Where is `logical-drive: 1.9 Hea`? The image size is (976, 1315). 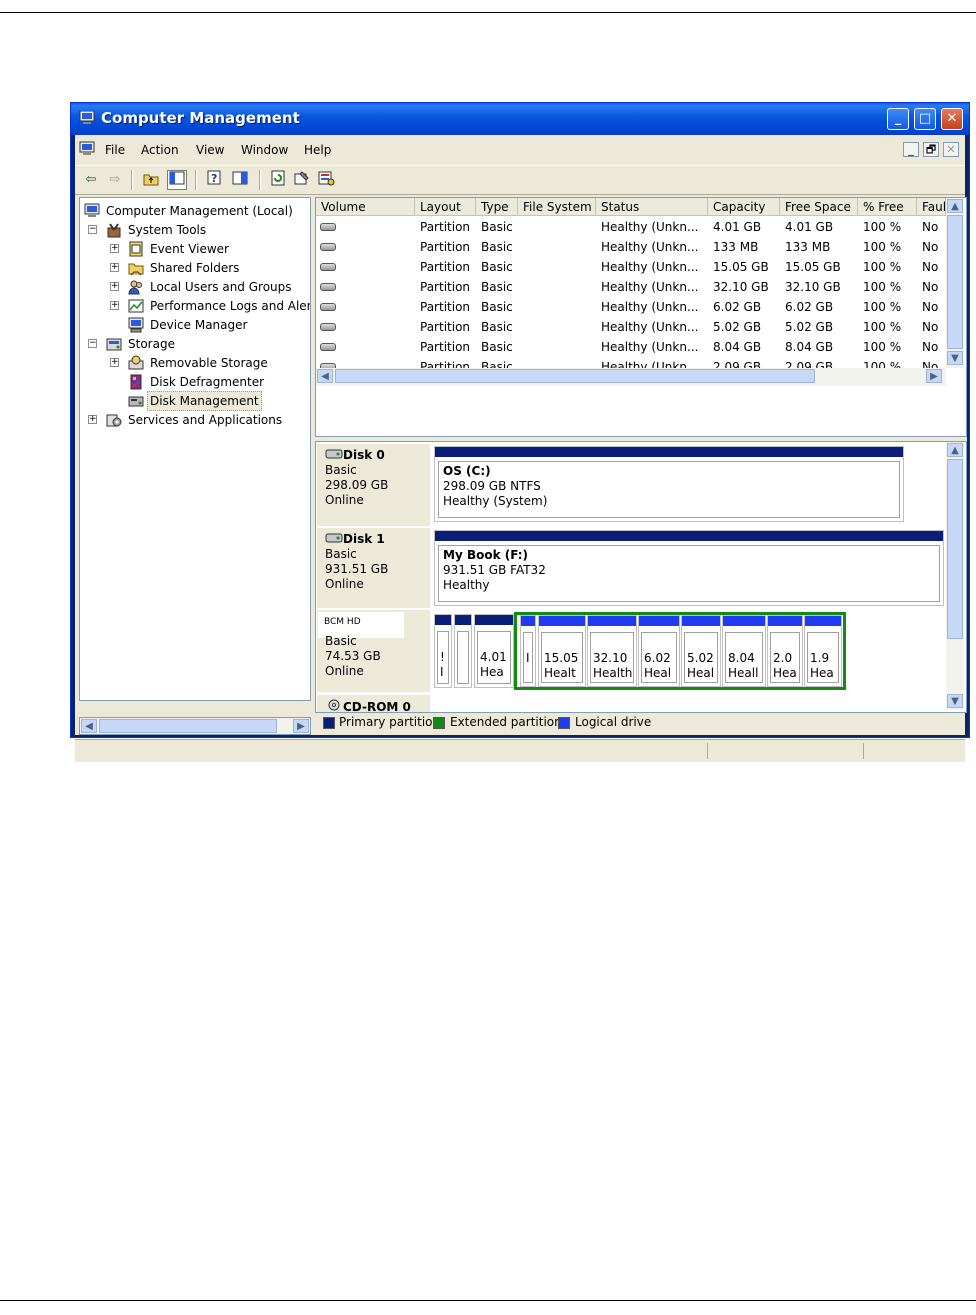
logical-drive: 1.9 Hea is located at coordinates (823, 651).